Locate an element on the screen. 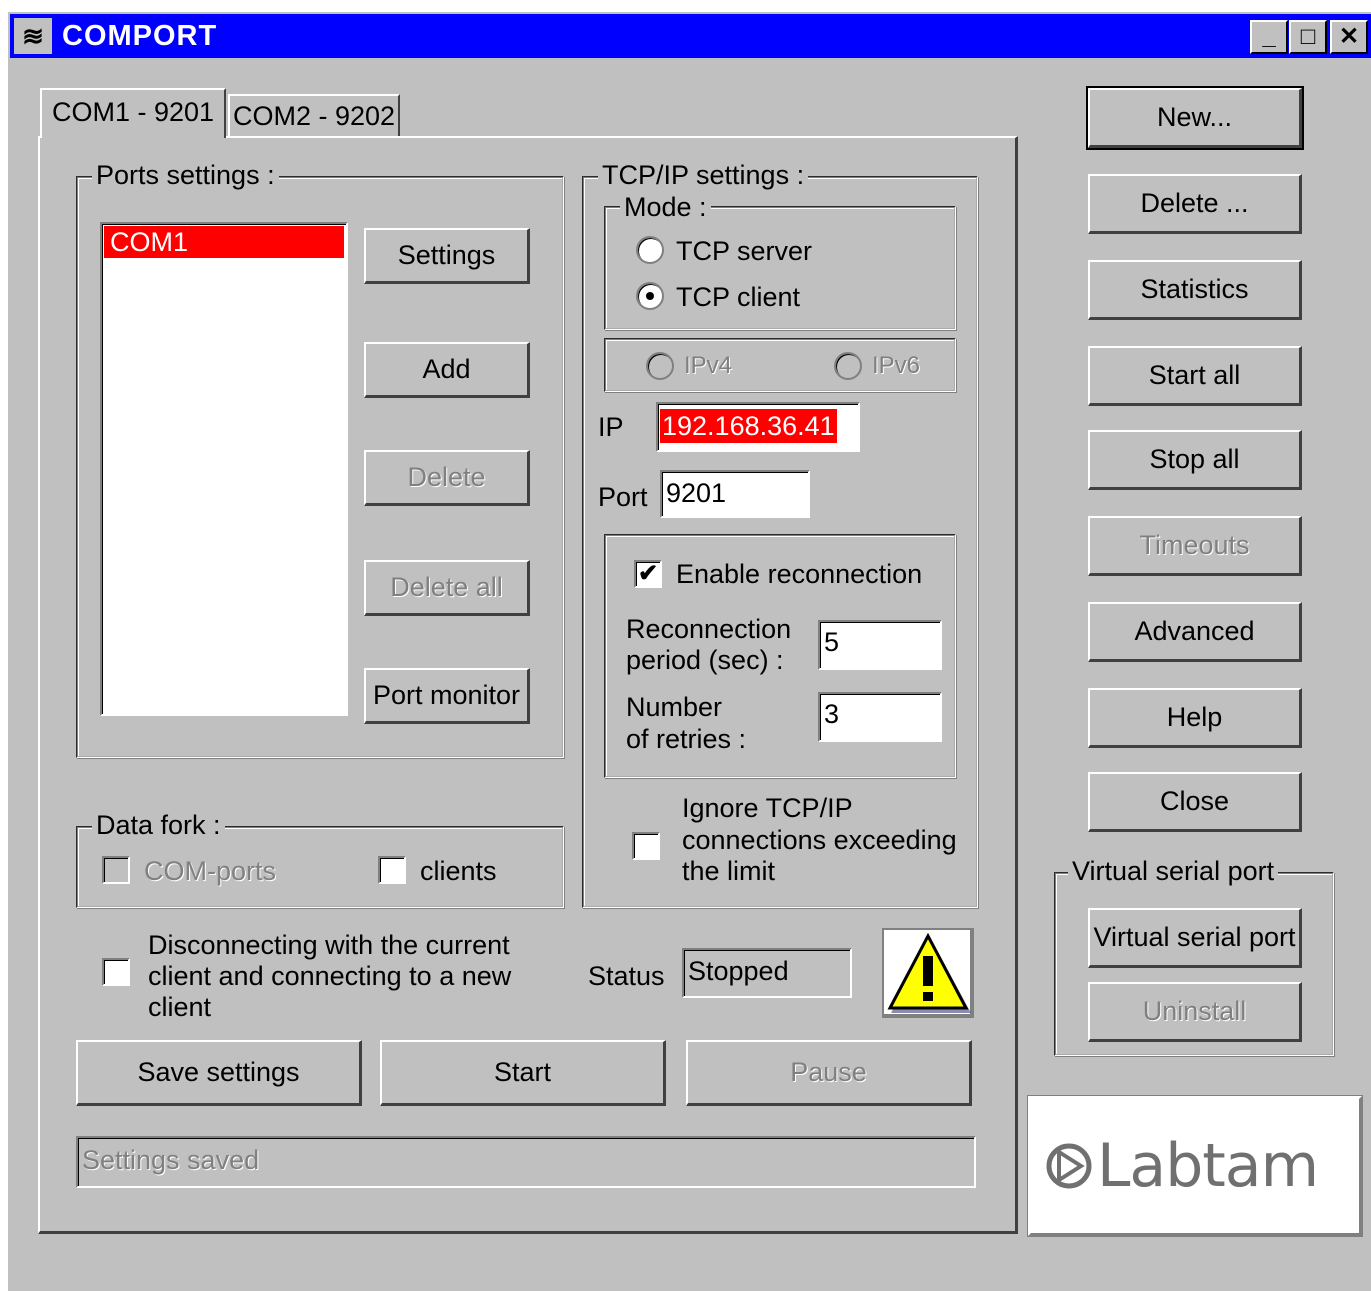 This screenshot has height=1291, width=1371. port-input: 9201 is located at coordinates (735, 494).